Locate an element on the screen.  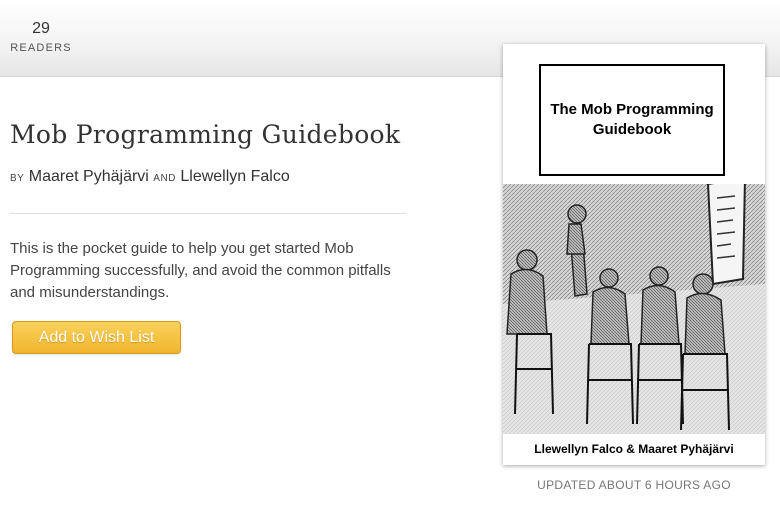
updated-timestamp: UPDATED ABOUT 6 HOURS AGO is located at coordinates (634, 485).